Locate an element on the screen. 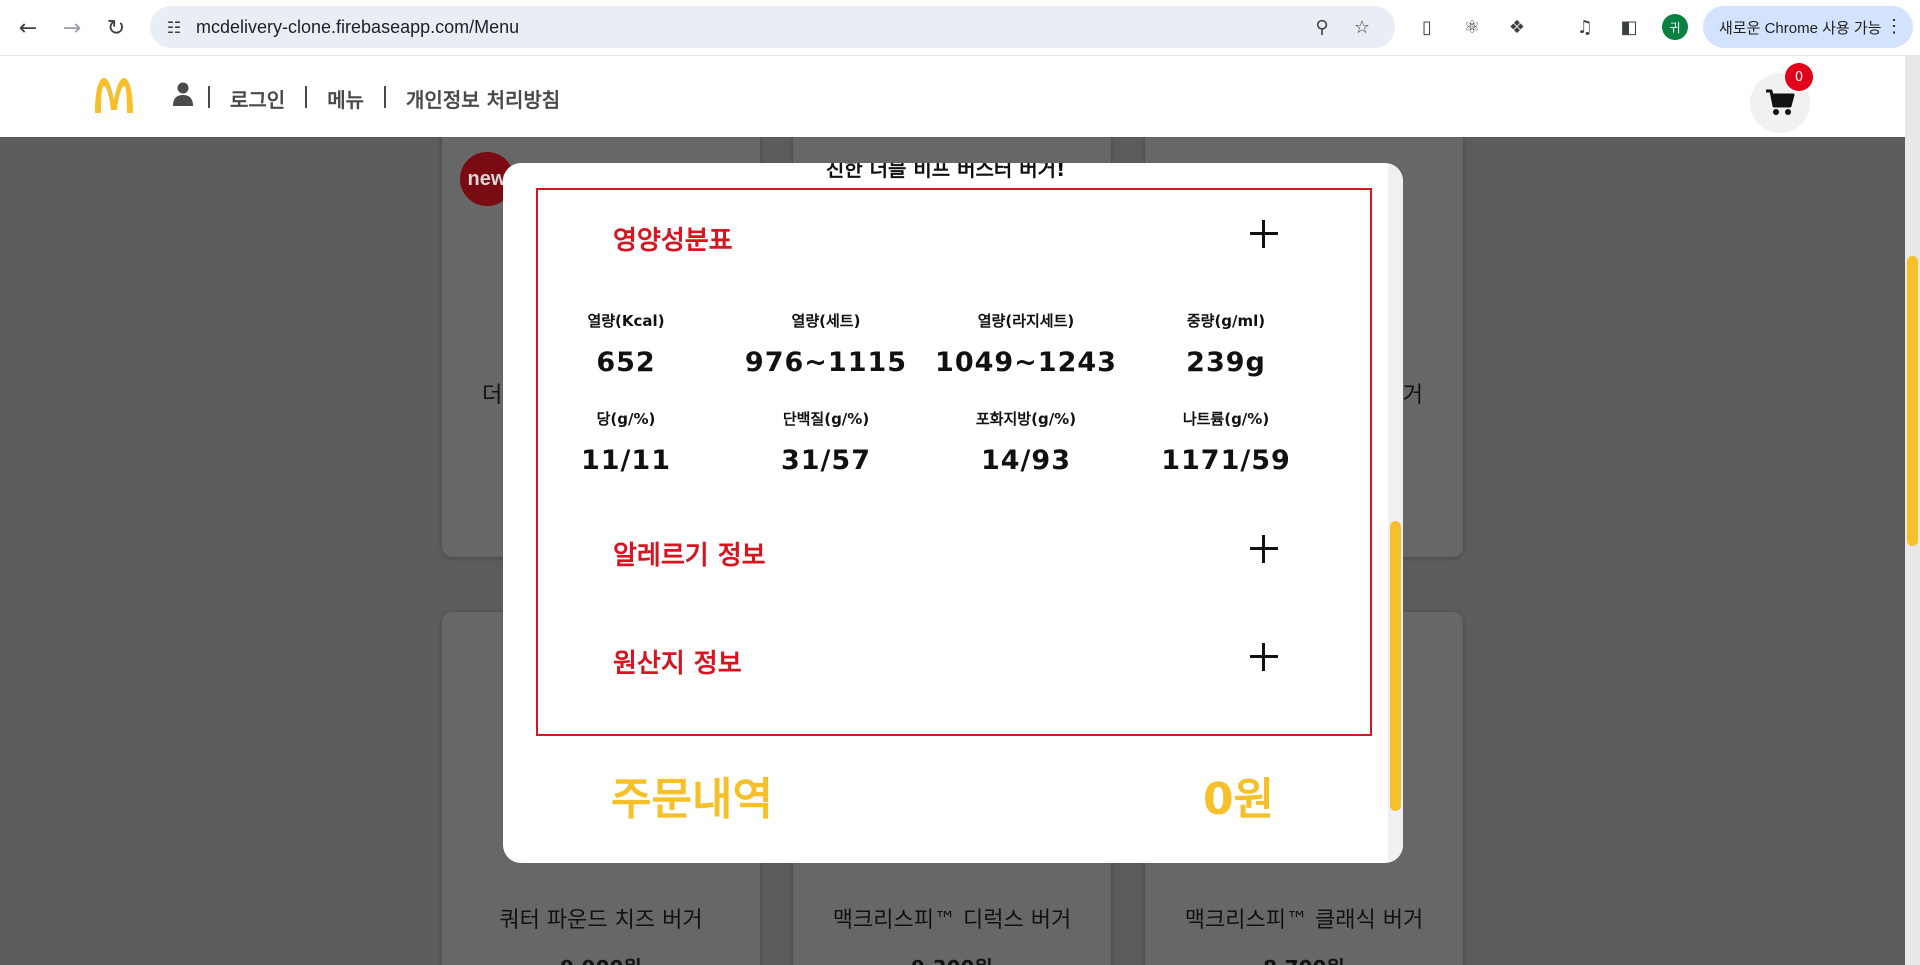  url-text: mcdelivery-clone.firebaseapp.com/Menu is located at coordinates (357, 27).